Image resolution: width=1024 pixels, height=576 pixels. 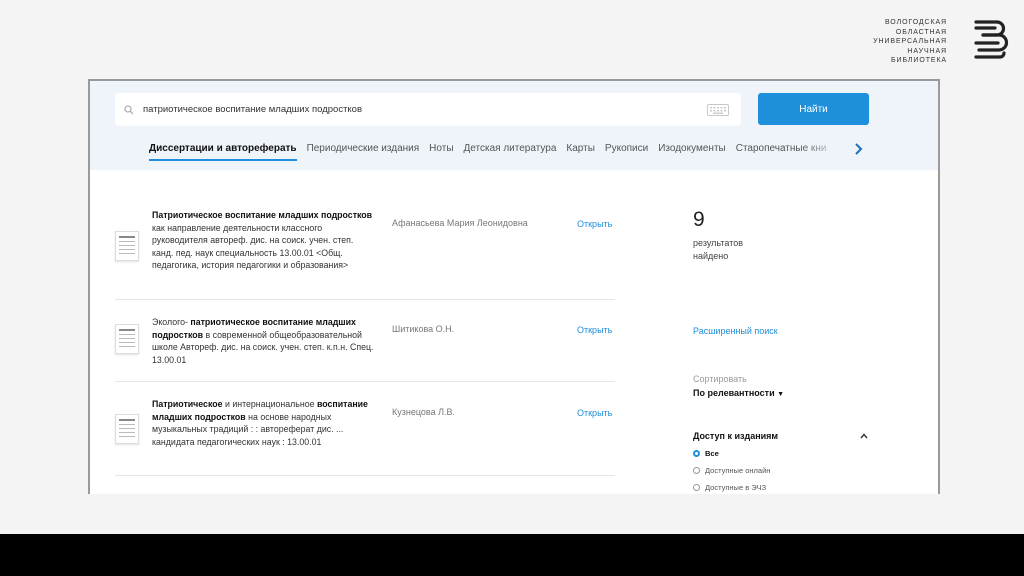 What do you see at coordinates (425, 109) in the screenshot?
I see `search-input` at bounding box center [425, 109].